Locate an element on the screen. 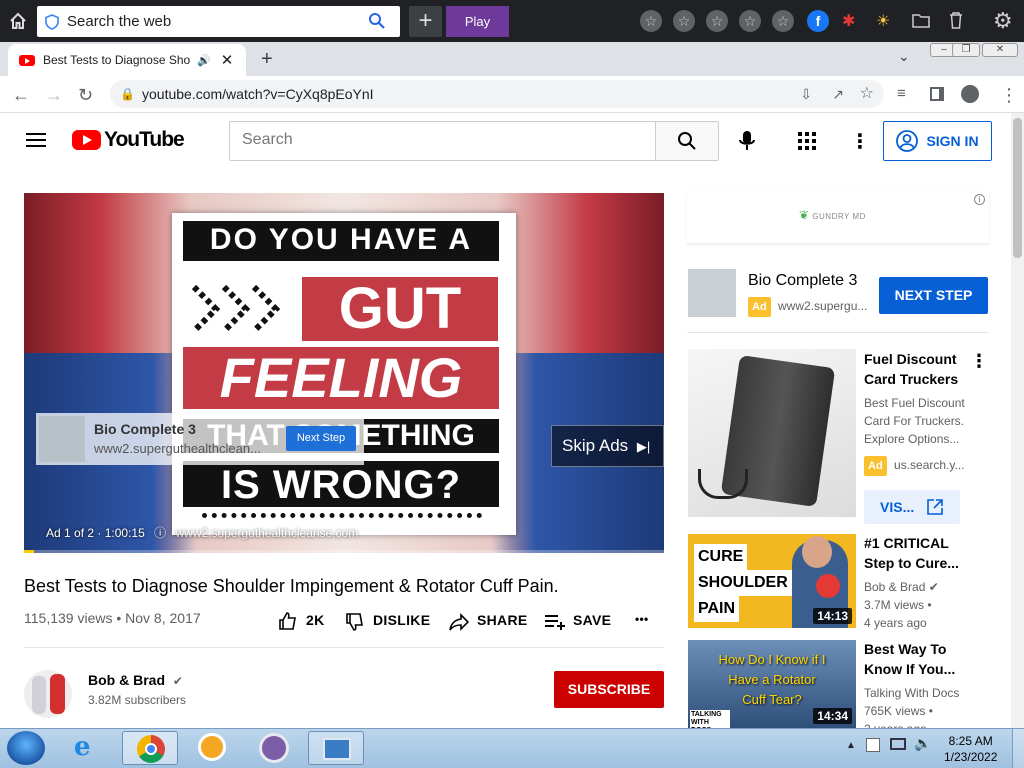 This screenshot has width=1024, height=768. tray-expand-icon: ▲ is located at coordinates (851, 745).